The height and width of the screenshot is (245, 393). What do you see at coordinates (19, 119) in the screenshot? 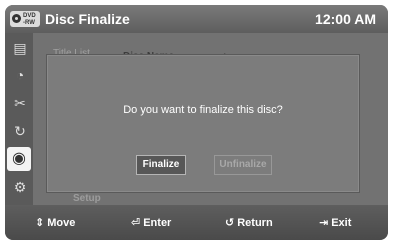
I see `sidebar: ▤ ◔ ✂ ↻ ◉ ⚙` at bounding box center [19, 119].